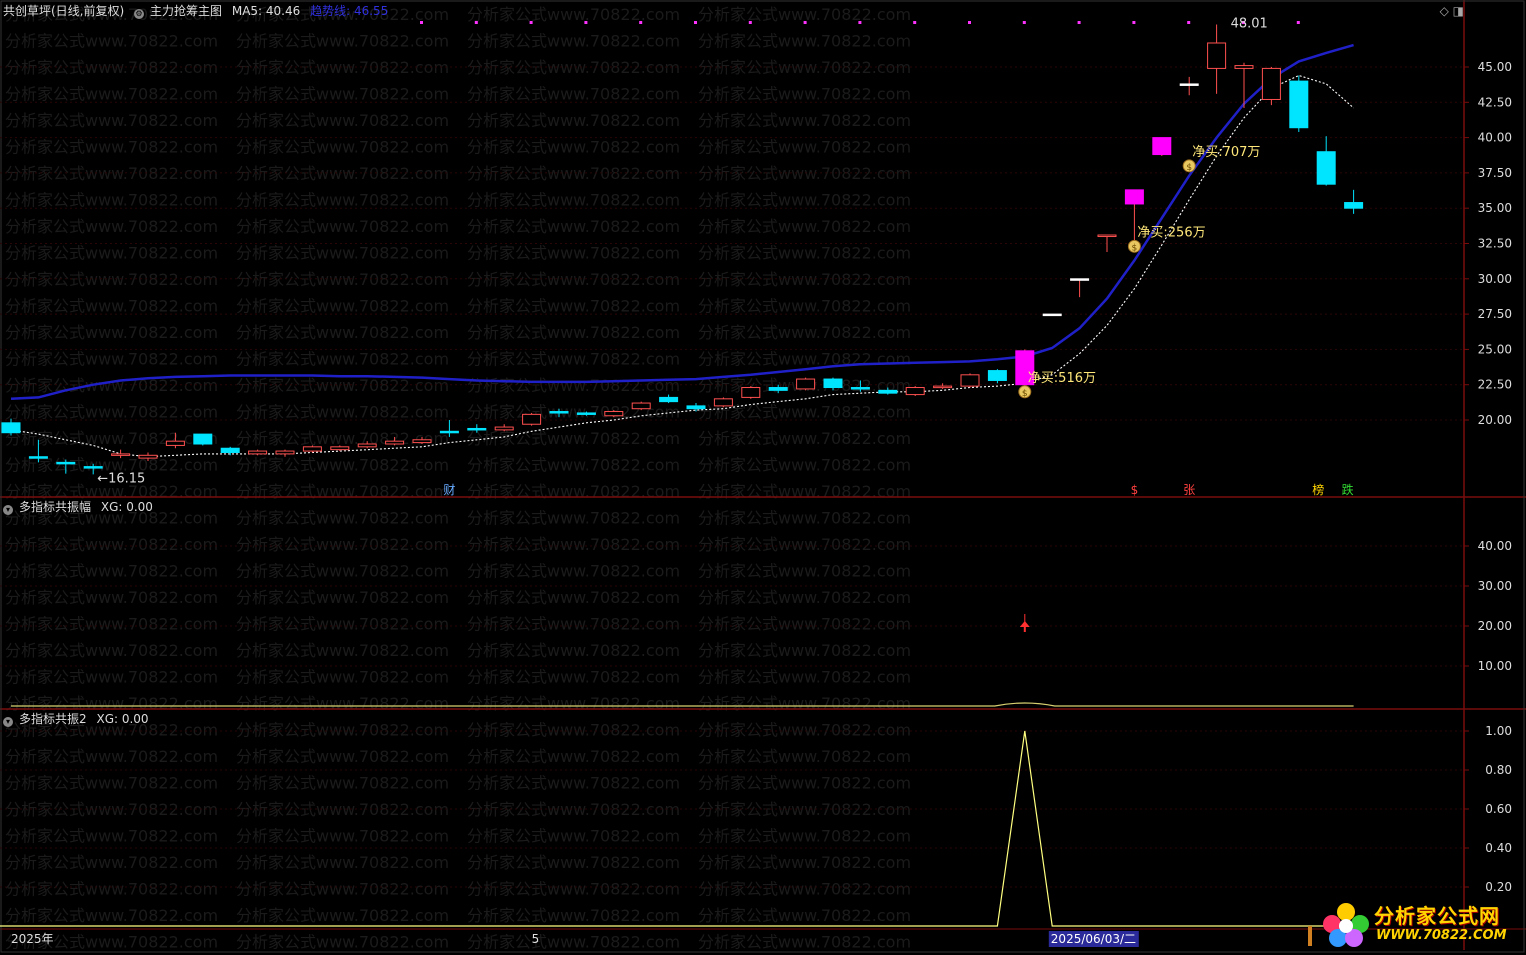  What do you see at coordinates (1452, 11) in the screenshot?
I see `panel-controls: ◇ ◨` at bounding box center [1452, 11].